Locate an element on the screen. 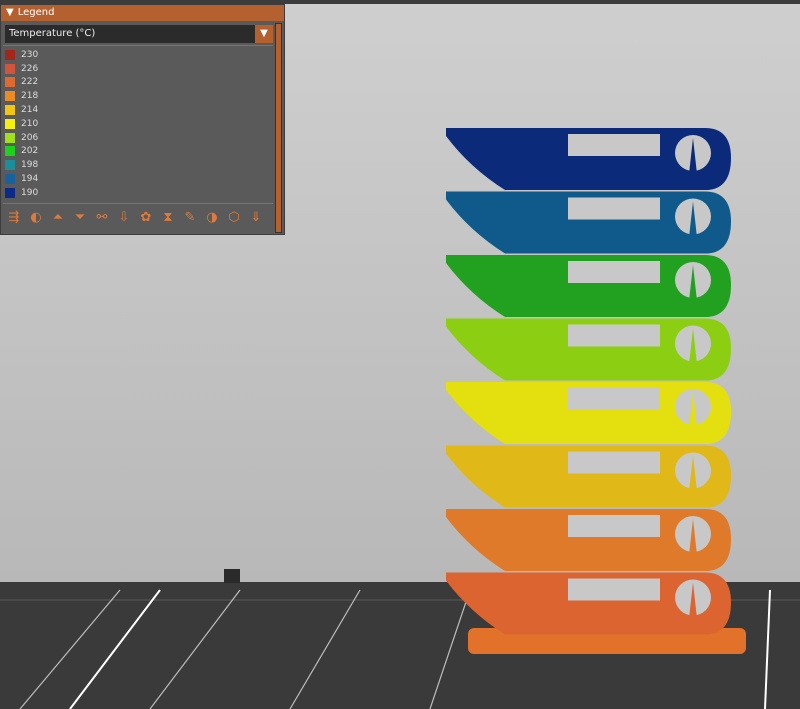  legend-item: 226 is located at coordinates (21, 69).